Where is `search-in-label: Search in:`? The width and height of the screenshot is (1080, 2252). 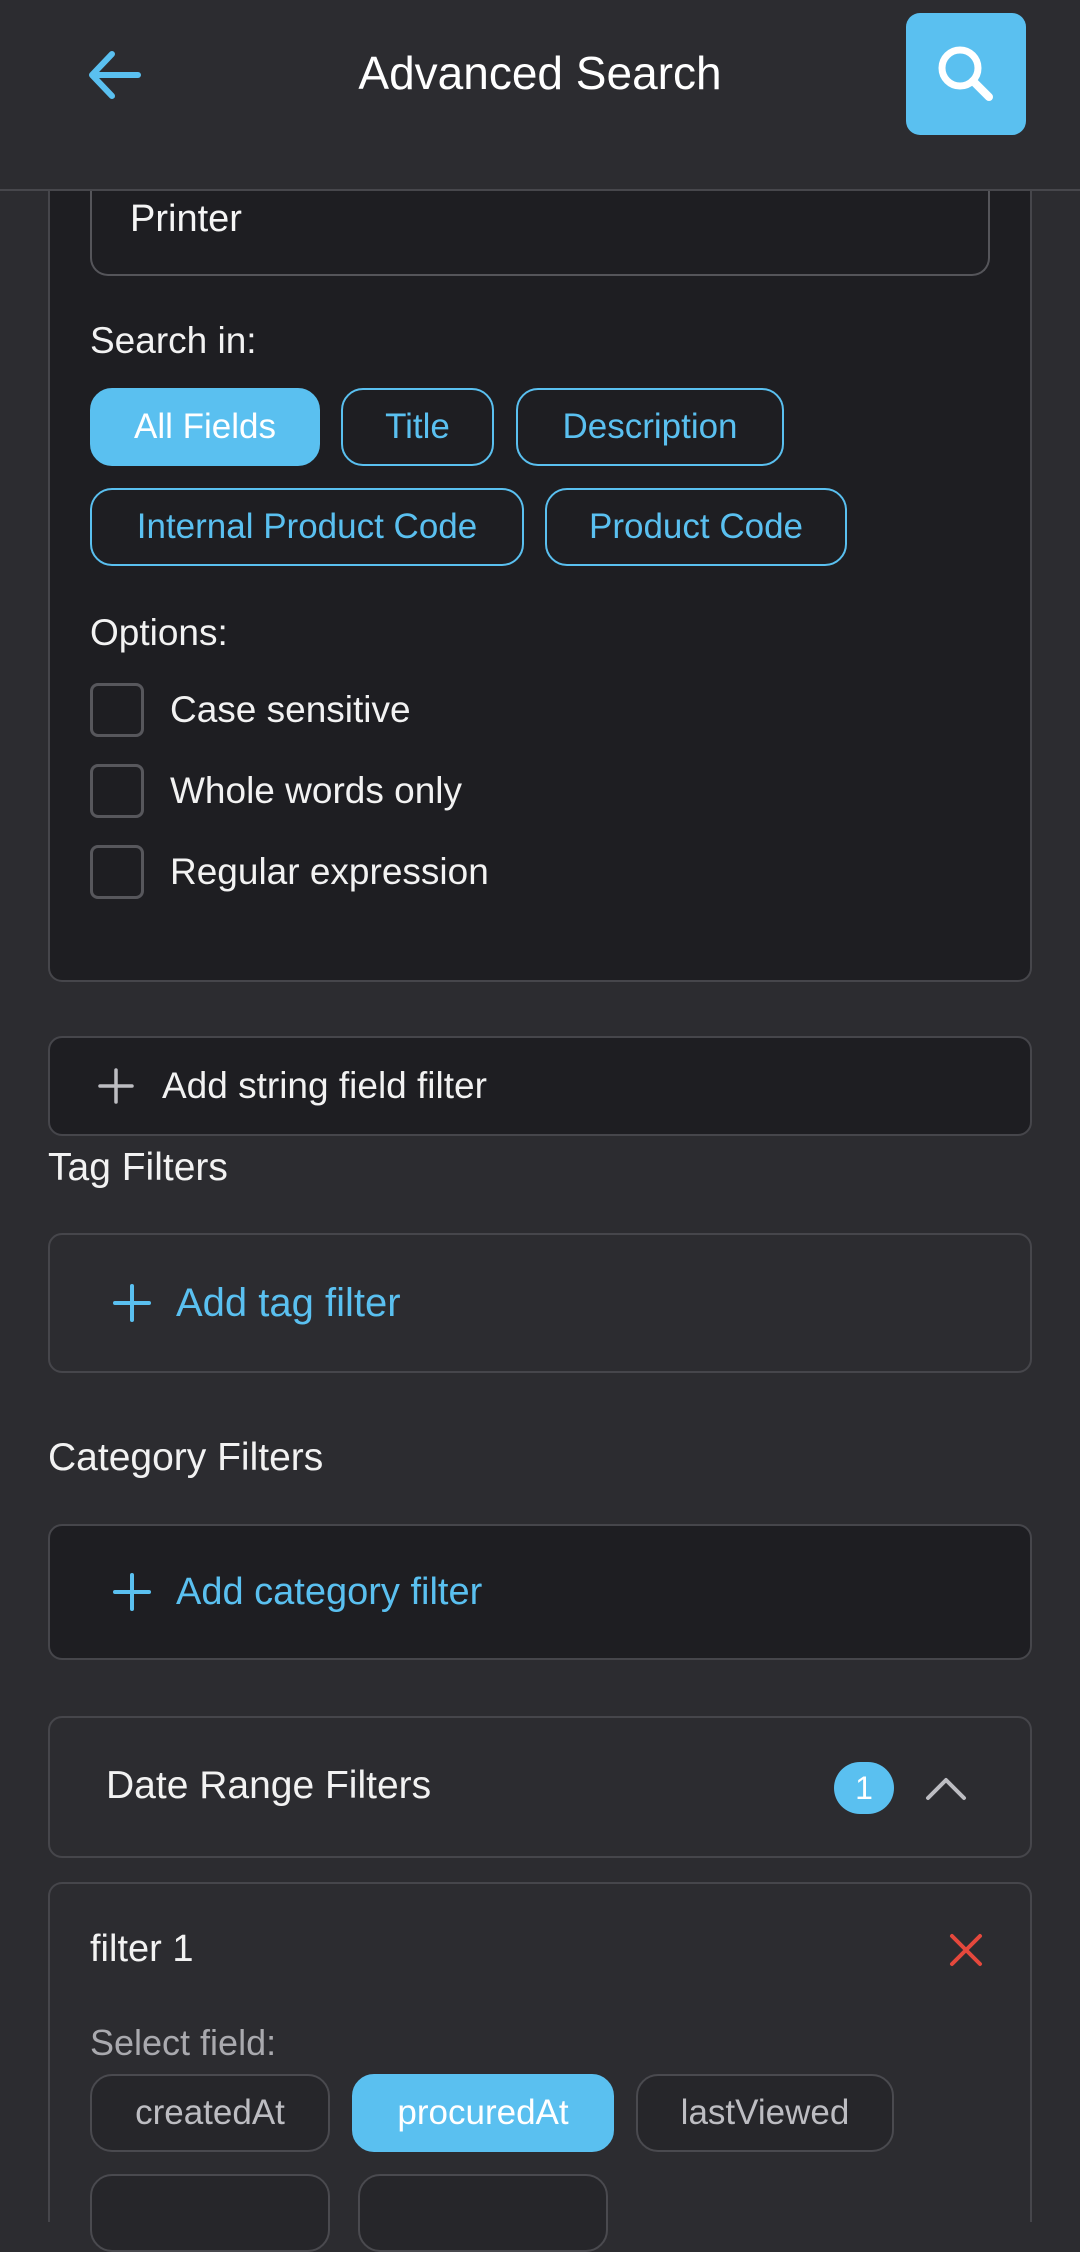 search-in-label: Search in: is located at coordinates (173, 340).